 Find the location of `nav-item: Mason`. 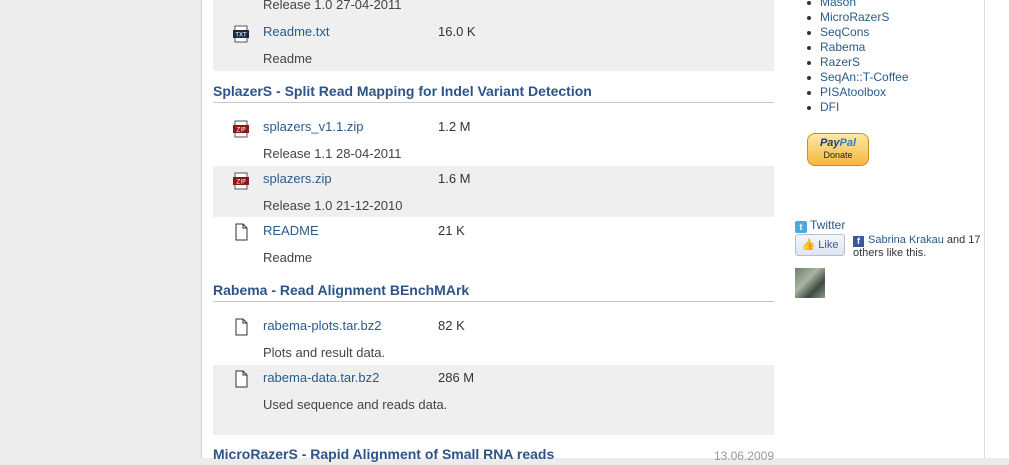

nav-item: Mason is located at coordinates (852, 5).